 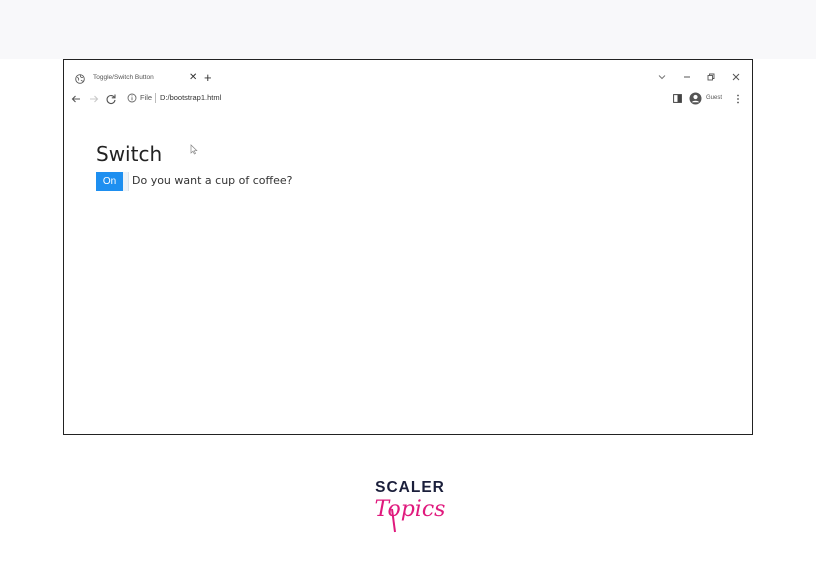 What do you see at coordinates (662, 77) in the screenshot?
I see `tab-search-chevron-down-icon` at bounding box center [662, 77].